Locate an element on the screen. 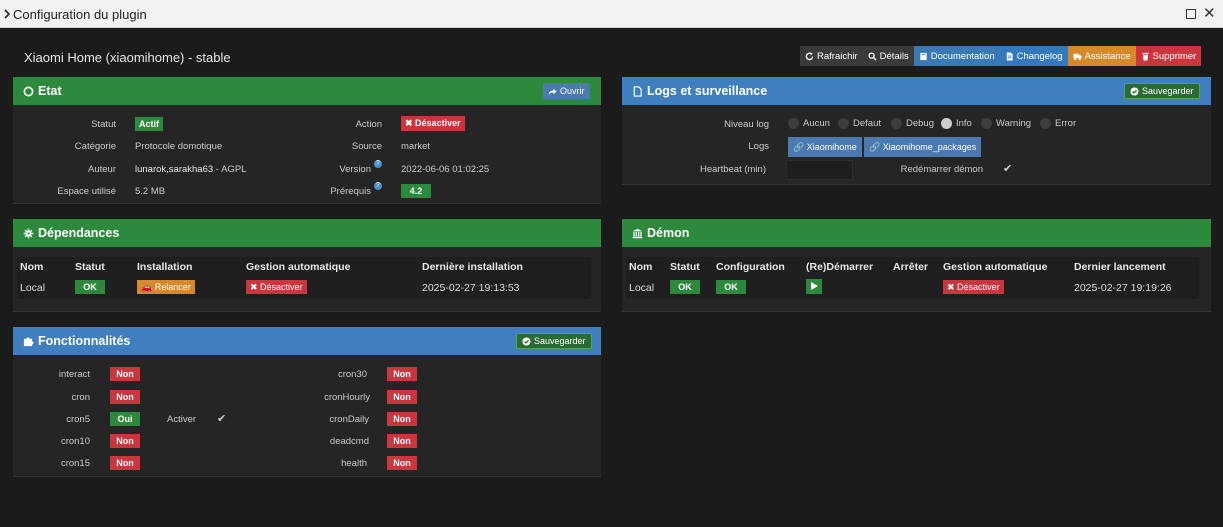  cog-icon is located at coordinates (28, 233).